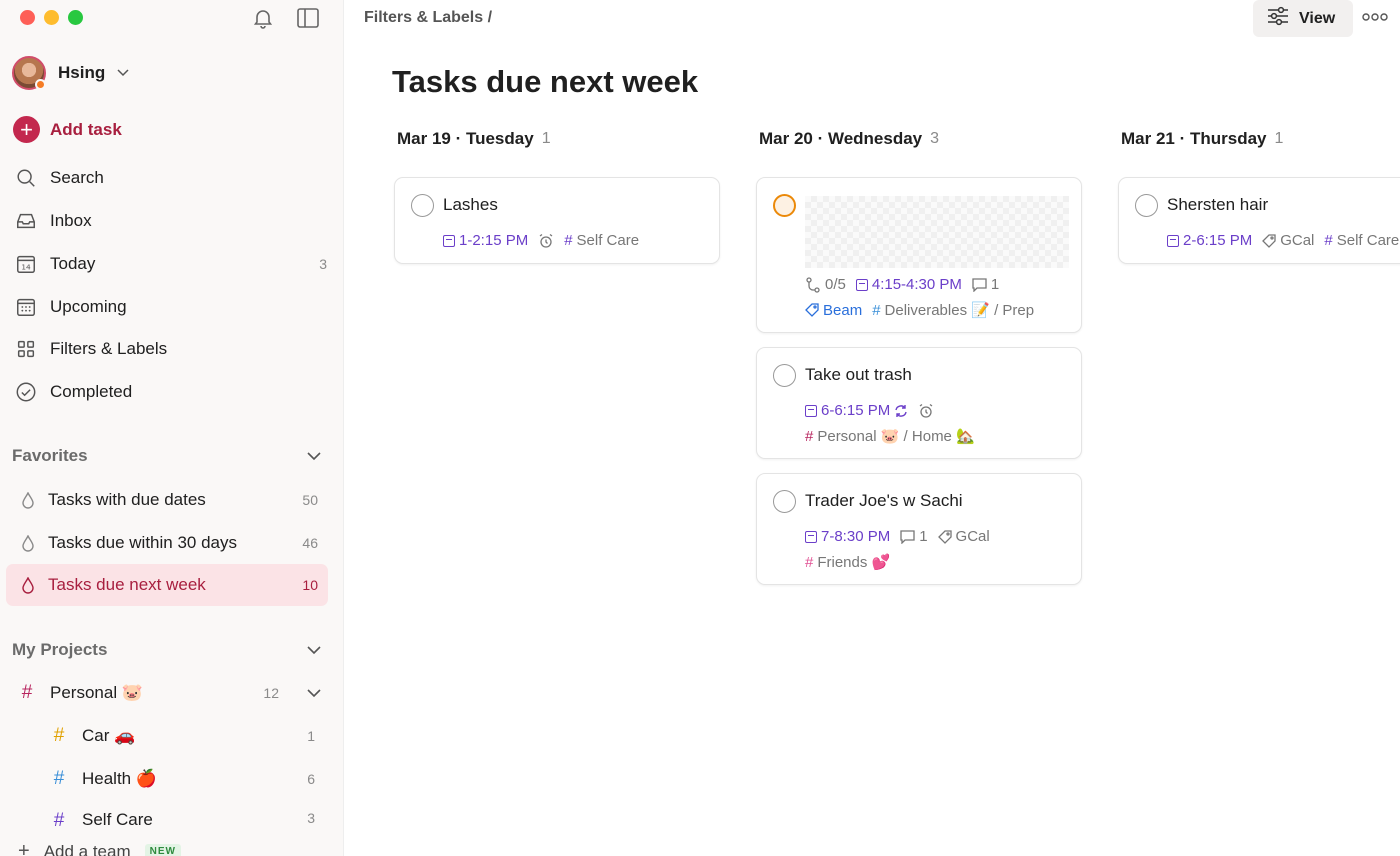  I want to click on nav-label: Completed, so click(91, 391).